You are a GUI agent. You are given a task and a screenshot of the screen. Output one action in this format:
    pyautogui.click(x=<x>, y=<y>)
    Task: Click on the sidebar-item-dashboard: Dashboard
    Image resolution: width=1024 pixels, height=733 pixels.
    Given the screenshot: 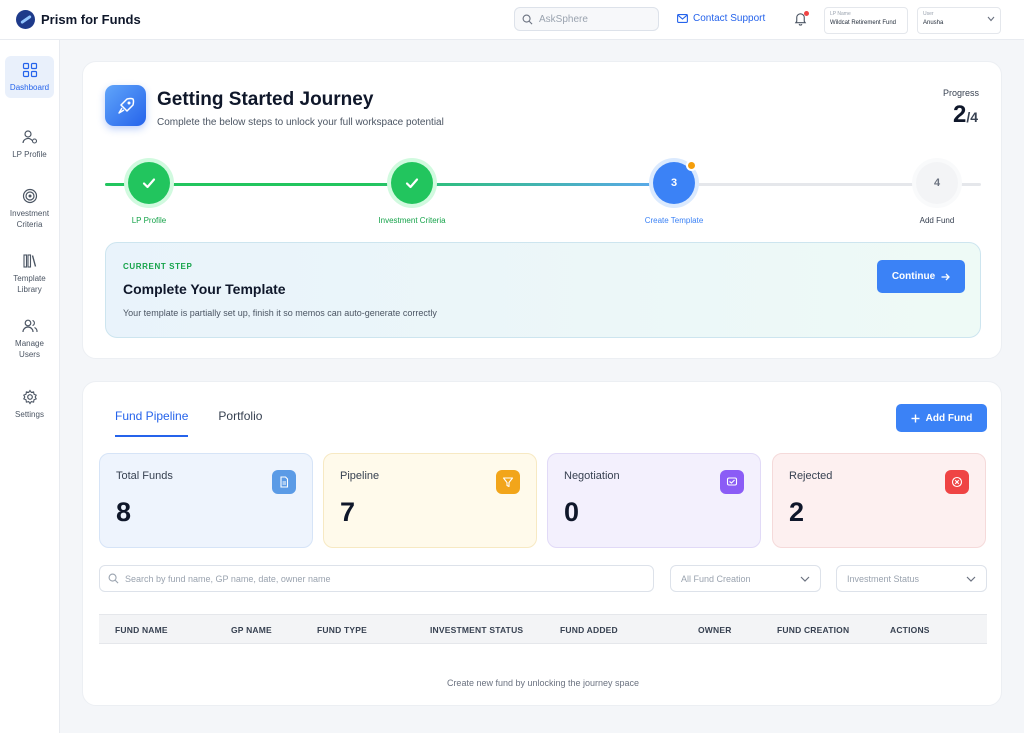 What is the action you would take?
    pyautogui.click(x=29, y=77)
    